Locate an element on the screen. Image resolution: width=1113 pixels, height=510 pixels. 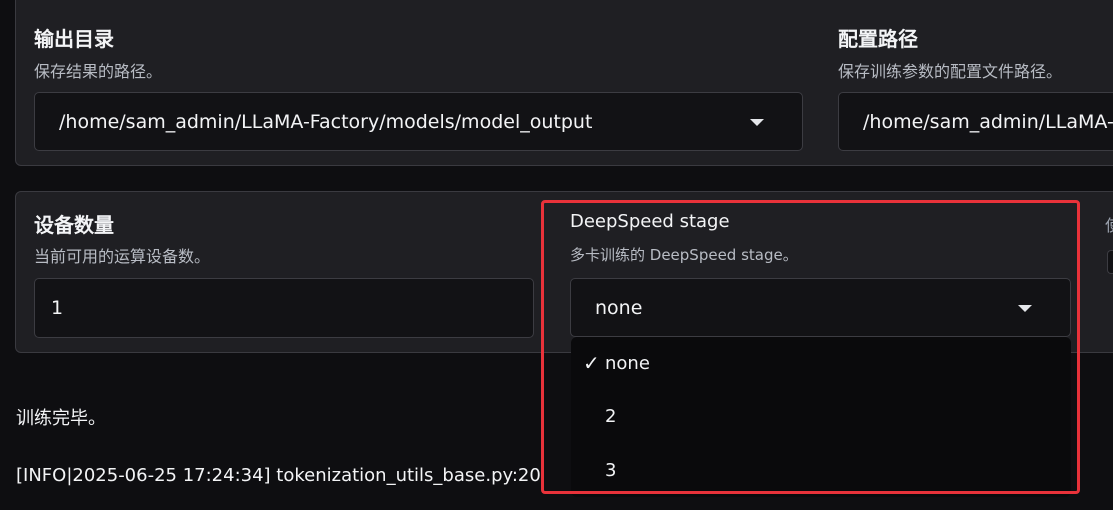
output-dir-label: 输出目录 is located at coordinates (74, 39).